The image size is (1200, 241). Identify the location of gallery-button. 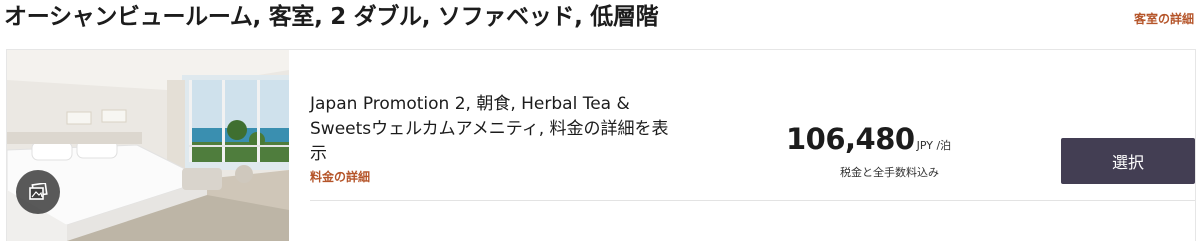
(38, 192).